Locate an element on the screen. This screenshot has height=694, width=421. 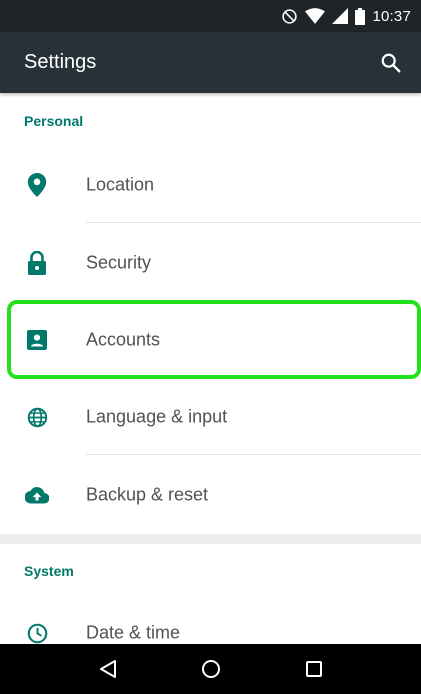
globe-icon is located at coordinates (37, 417).